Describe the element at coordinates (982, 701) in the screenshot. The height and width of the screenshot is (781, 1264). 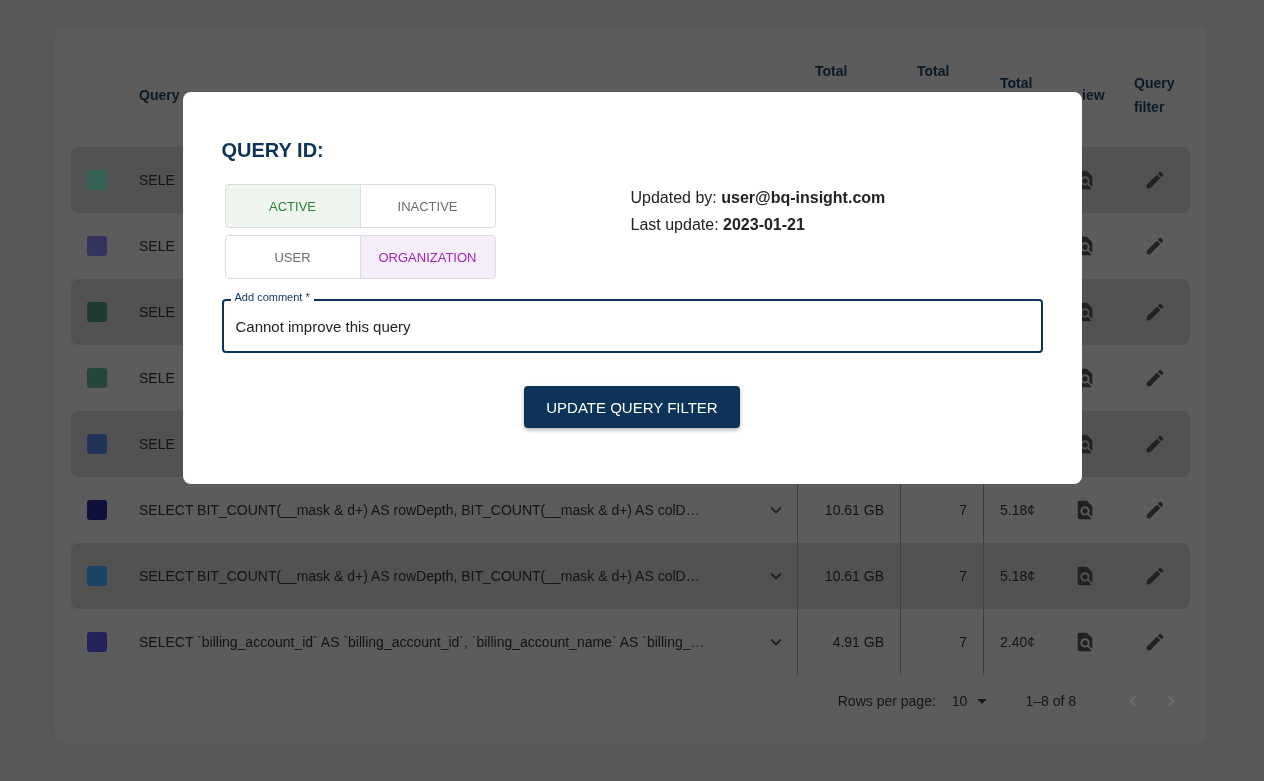
I see `caret-icon` at that location.